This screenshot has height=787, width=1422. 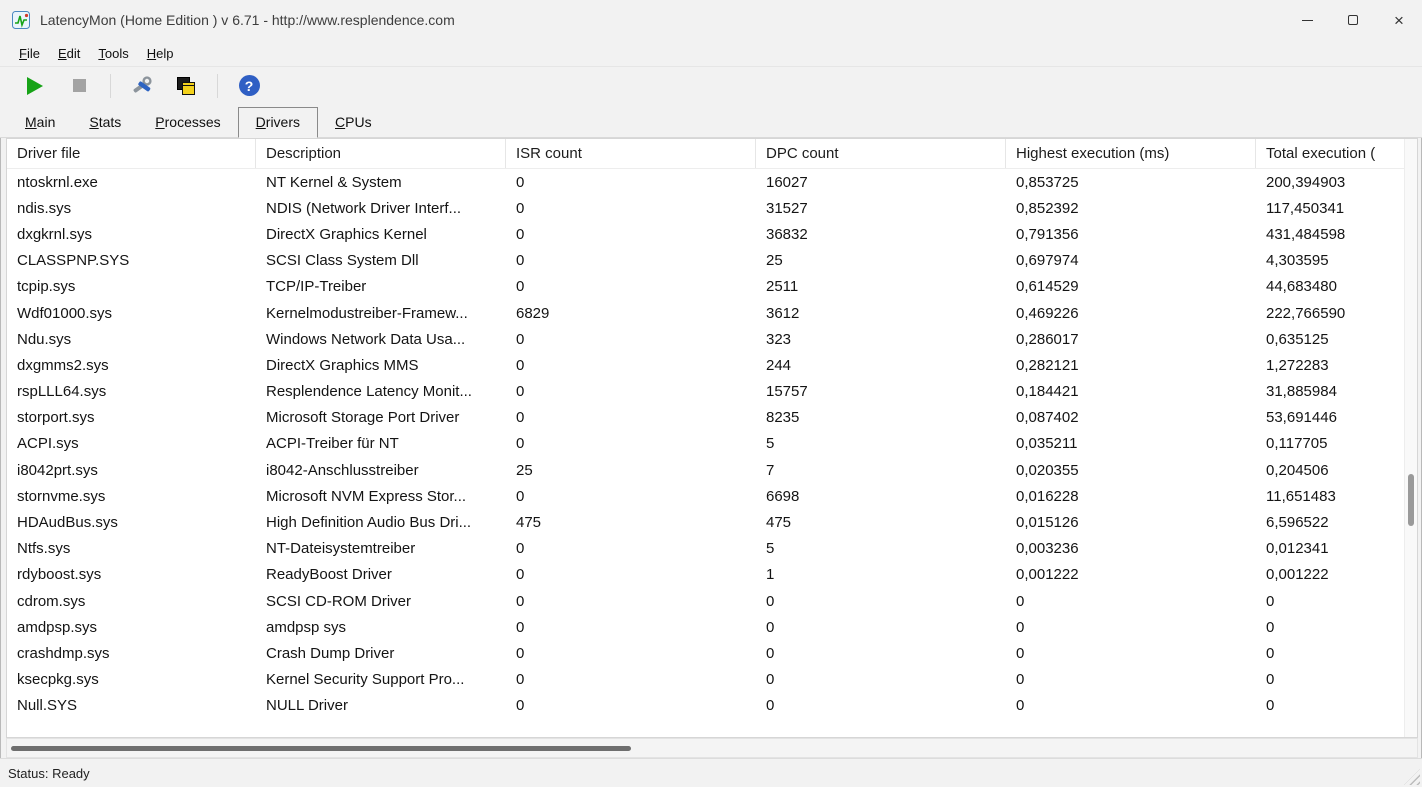 What do you see at coordinates (44, 549) in the screenshot?
I see `cell-driver-file: Ntfs.sys` at bounding box center [44, 549].